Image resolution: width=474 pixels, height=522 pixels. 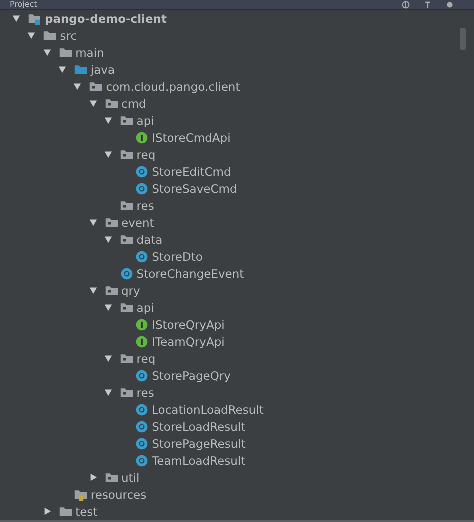 What do you see at coordinates (131, 477) in the screenshot?
I see `tree-item: util` at bounding box center [131, 477].